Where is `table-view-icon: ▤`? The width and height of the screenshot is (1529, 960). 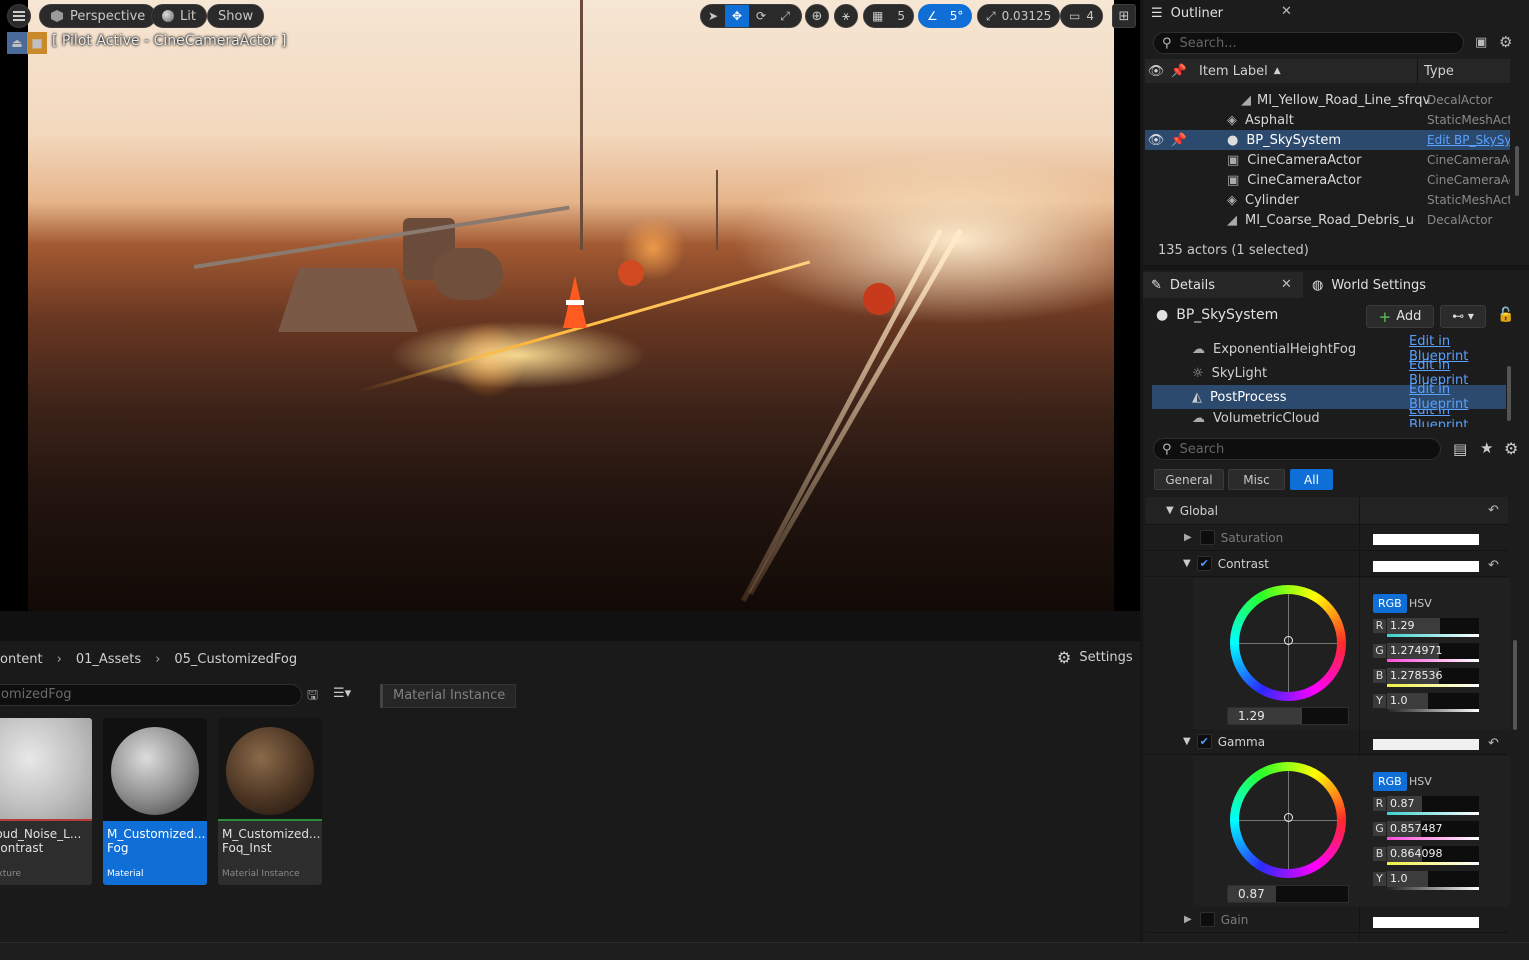
table-view-icon: ▤ is located at coordinates (1460, 449).